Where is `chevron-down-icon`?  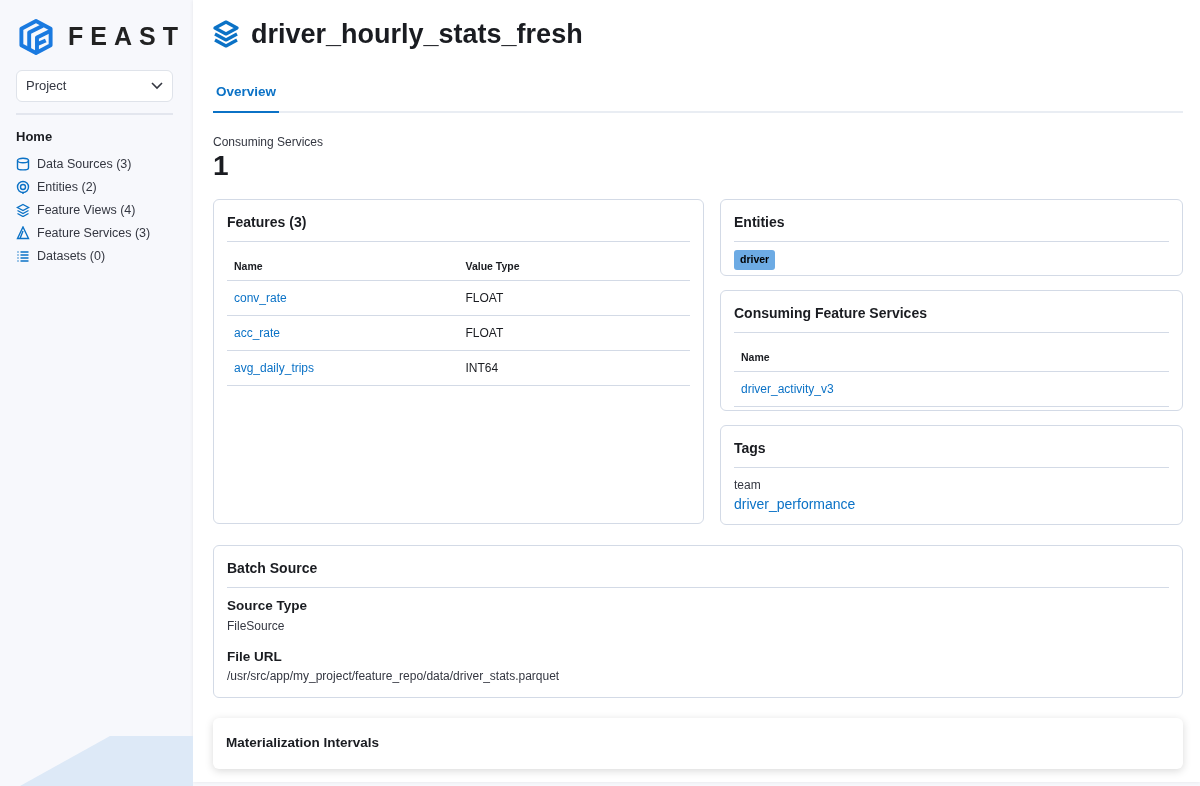 chevron-down-icon is located at coordinates (157, 86).